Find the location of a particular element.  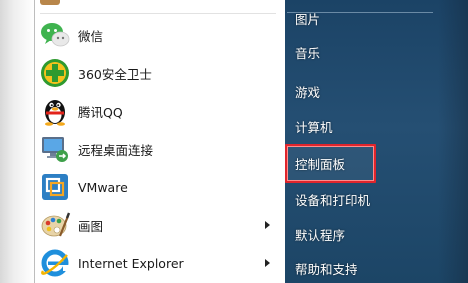

pane-edge-shadow is located at coordinates (17, 141).